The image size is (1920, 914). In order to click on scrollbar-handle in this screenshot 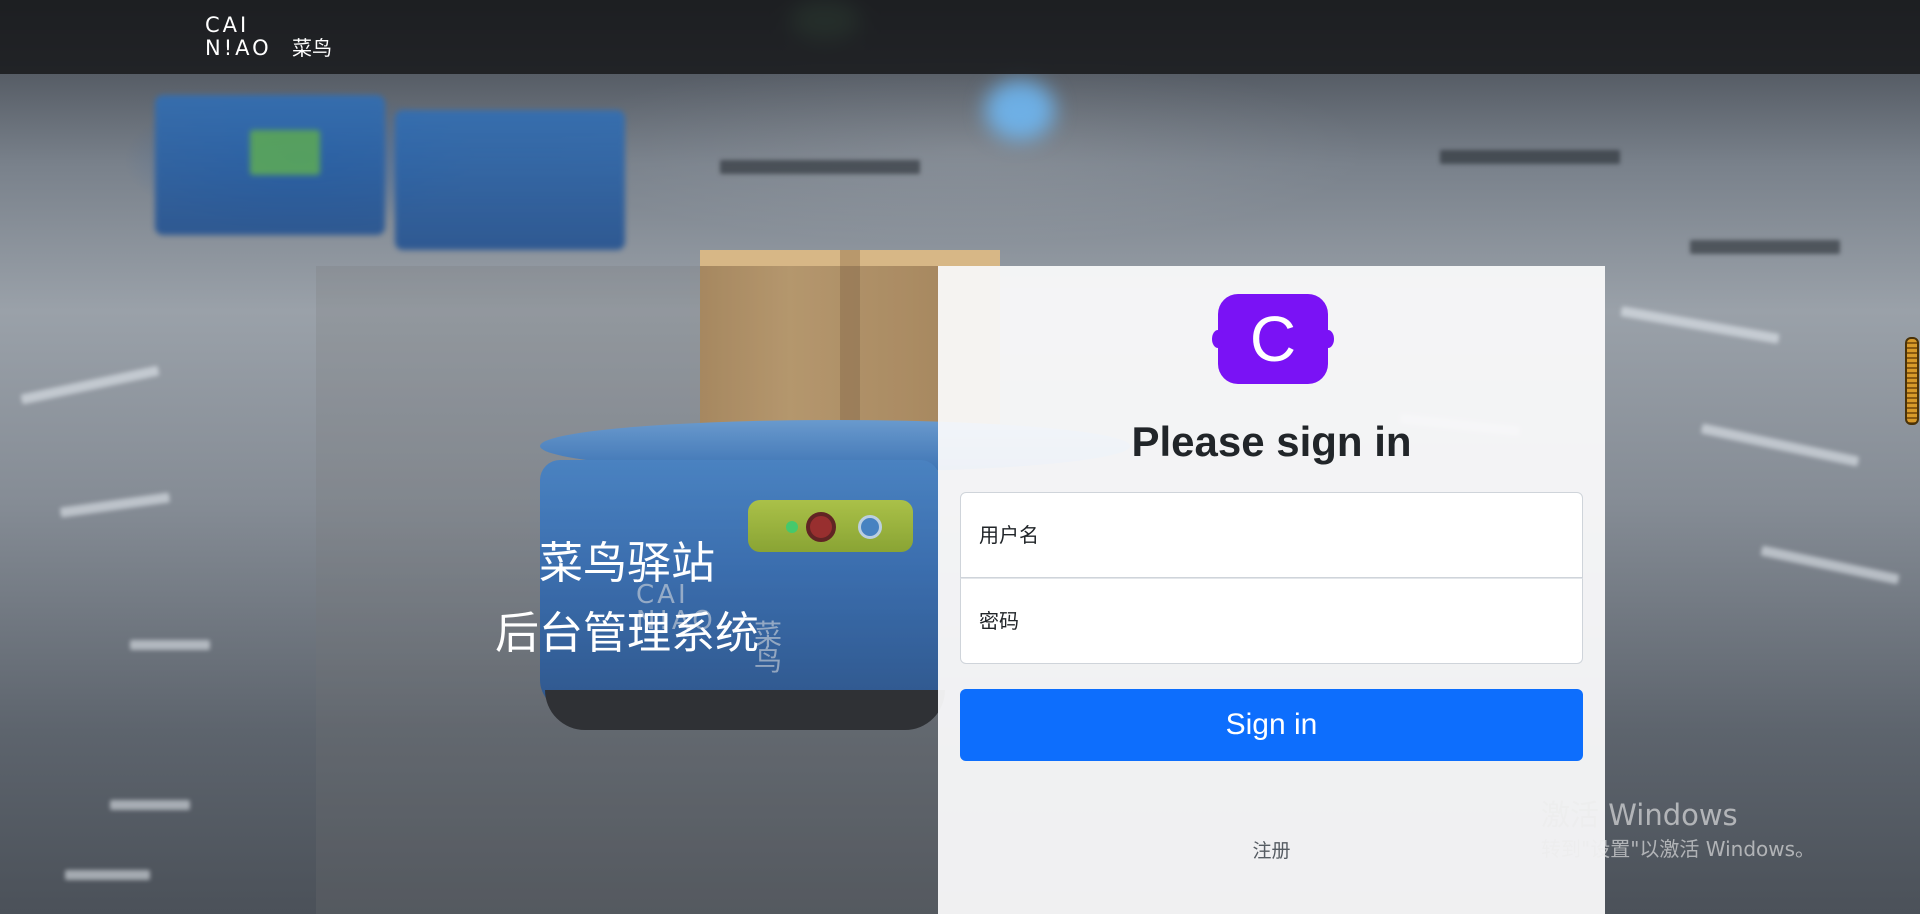, I will do `click(1912, 381)`.